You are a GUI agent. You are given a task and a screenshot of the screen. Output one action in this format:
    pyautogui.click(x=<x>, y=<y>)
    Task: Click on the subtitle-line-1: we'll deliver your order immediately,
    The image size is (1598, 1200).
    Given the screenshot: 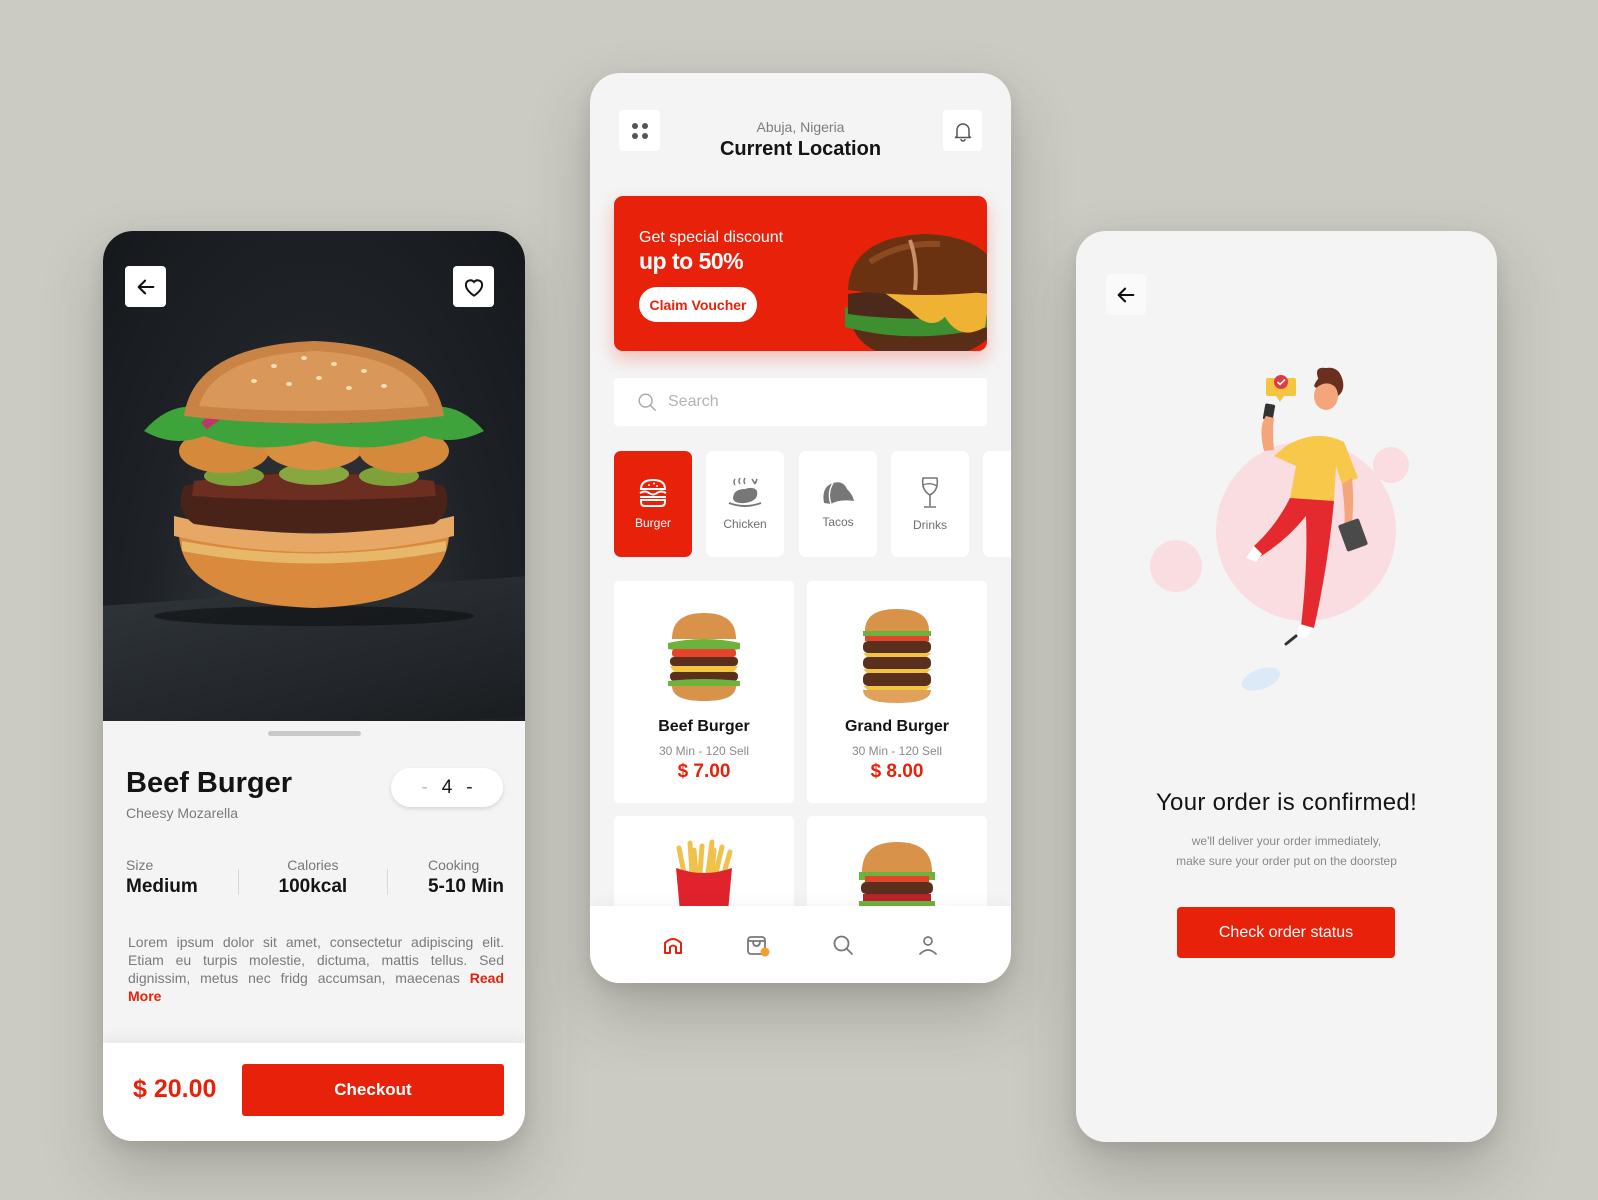 What is the action you would take?
    pyautogui.click(x=1286, y=841)
    